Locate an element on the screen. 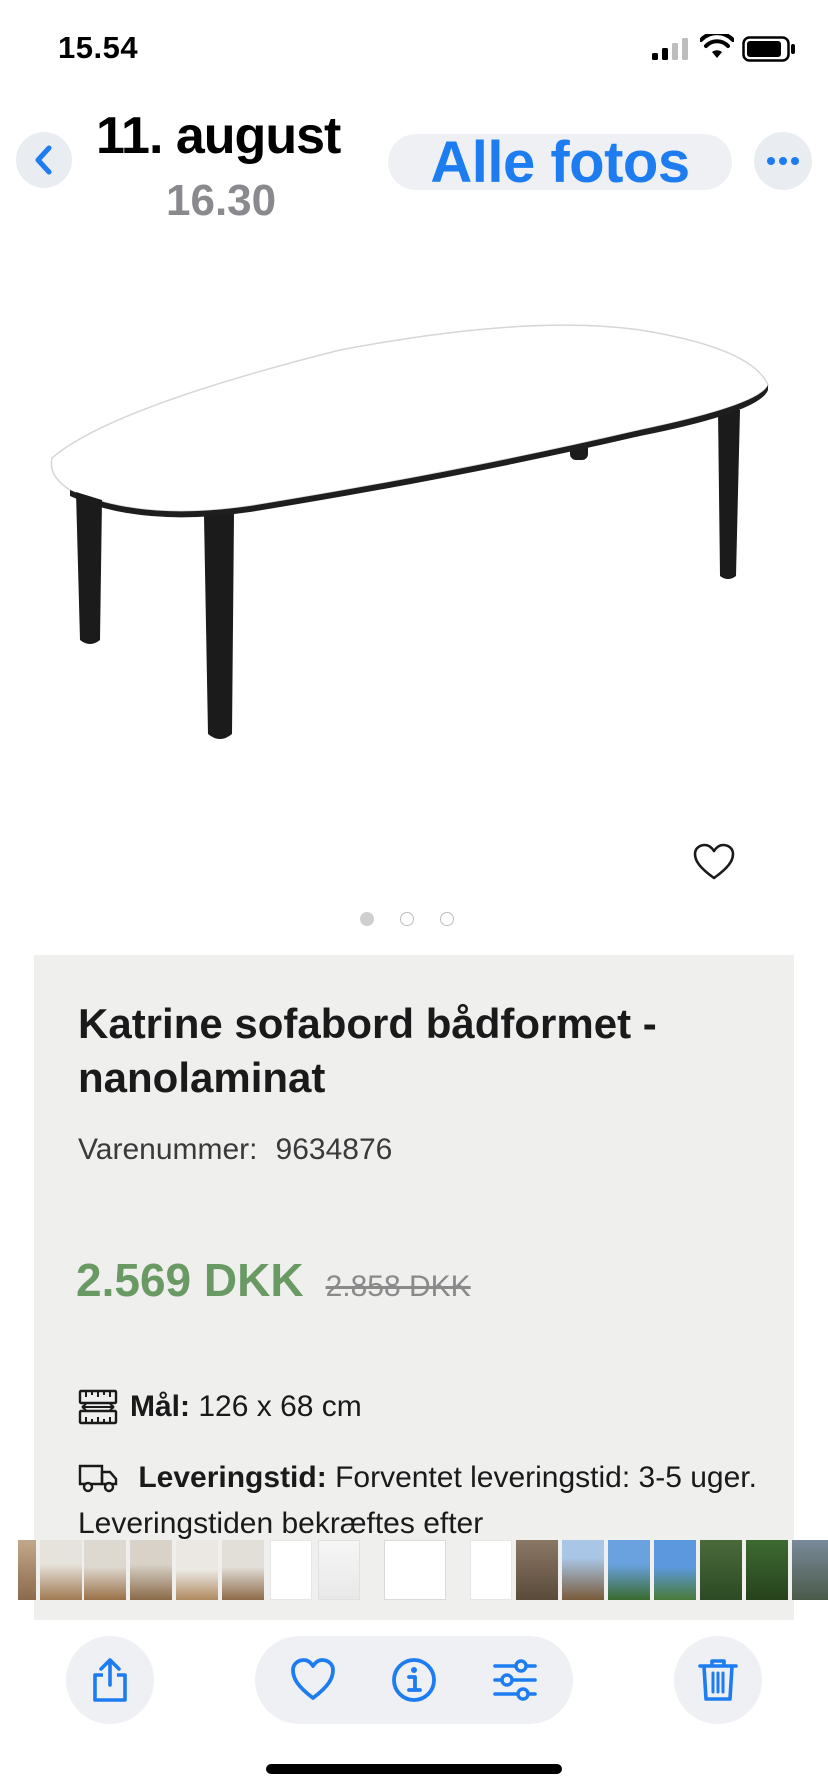 Image resolution: width=828 pixels, height=1792 pixels. photo-thumbnail-selected is located at coordinates (415, 1570).